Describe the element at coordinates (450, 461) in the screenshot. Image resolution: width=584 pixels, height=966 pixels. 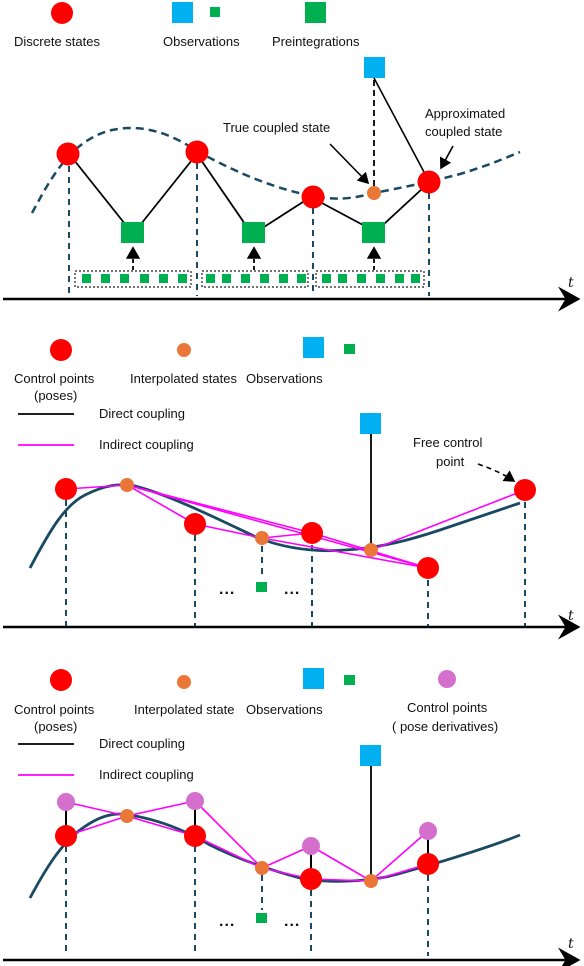
I see `free-control-point-label-2: point` at that location.